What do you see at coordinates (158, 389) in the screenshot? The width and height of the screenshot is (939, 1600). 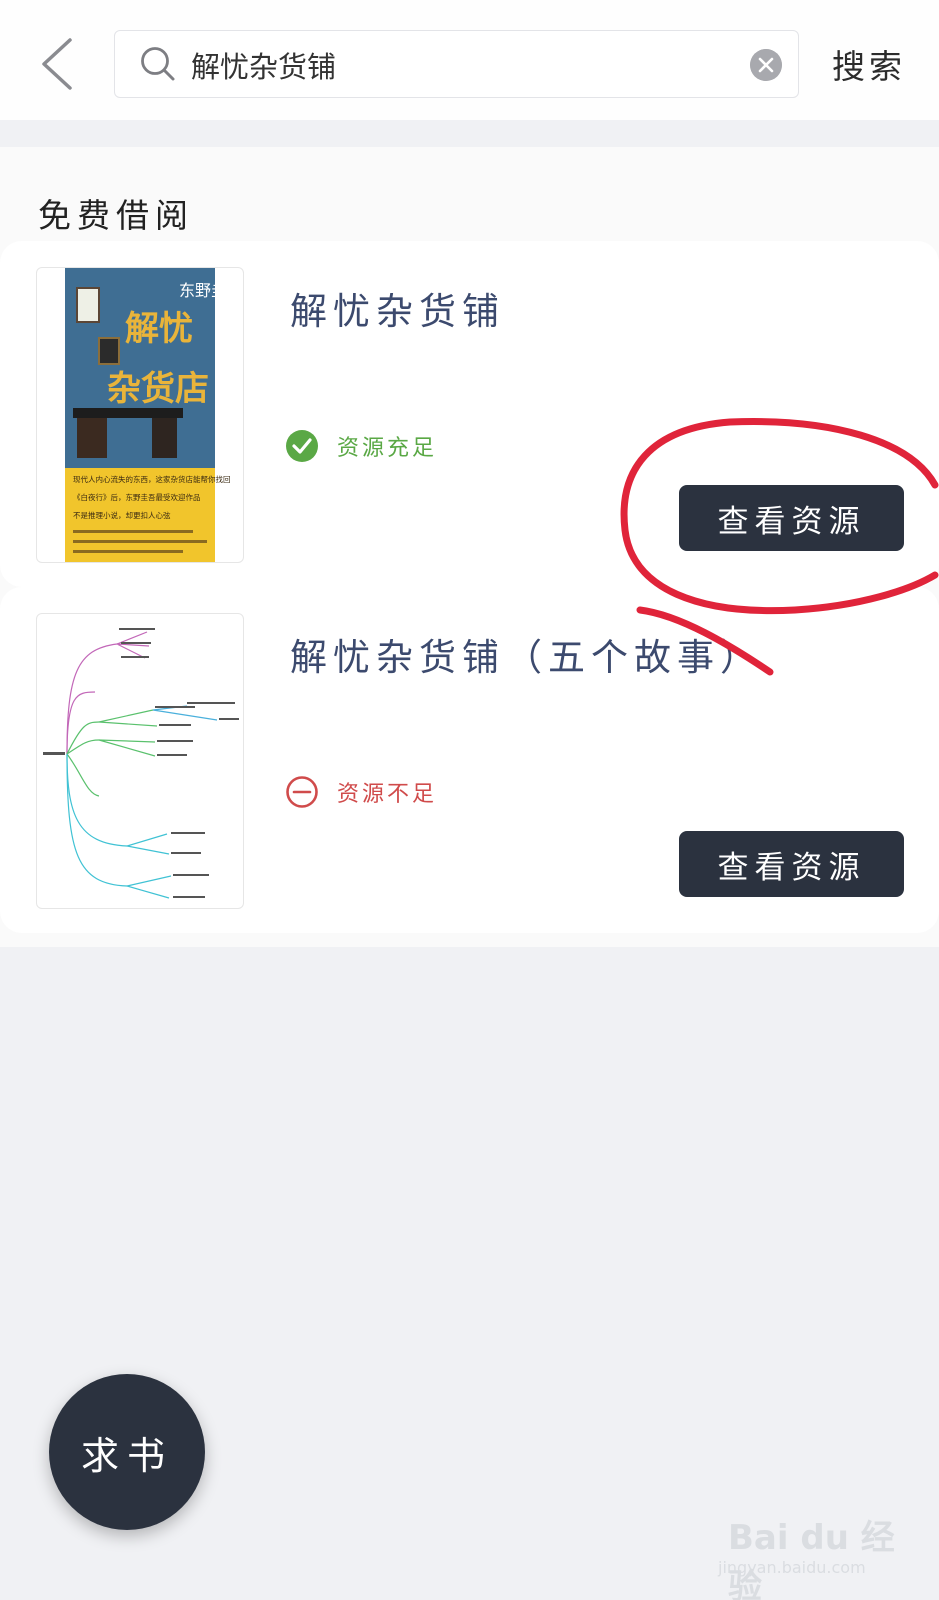 I see `svg-text: 杂货店` at bounding box center [158, 389].